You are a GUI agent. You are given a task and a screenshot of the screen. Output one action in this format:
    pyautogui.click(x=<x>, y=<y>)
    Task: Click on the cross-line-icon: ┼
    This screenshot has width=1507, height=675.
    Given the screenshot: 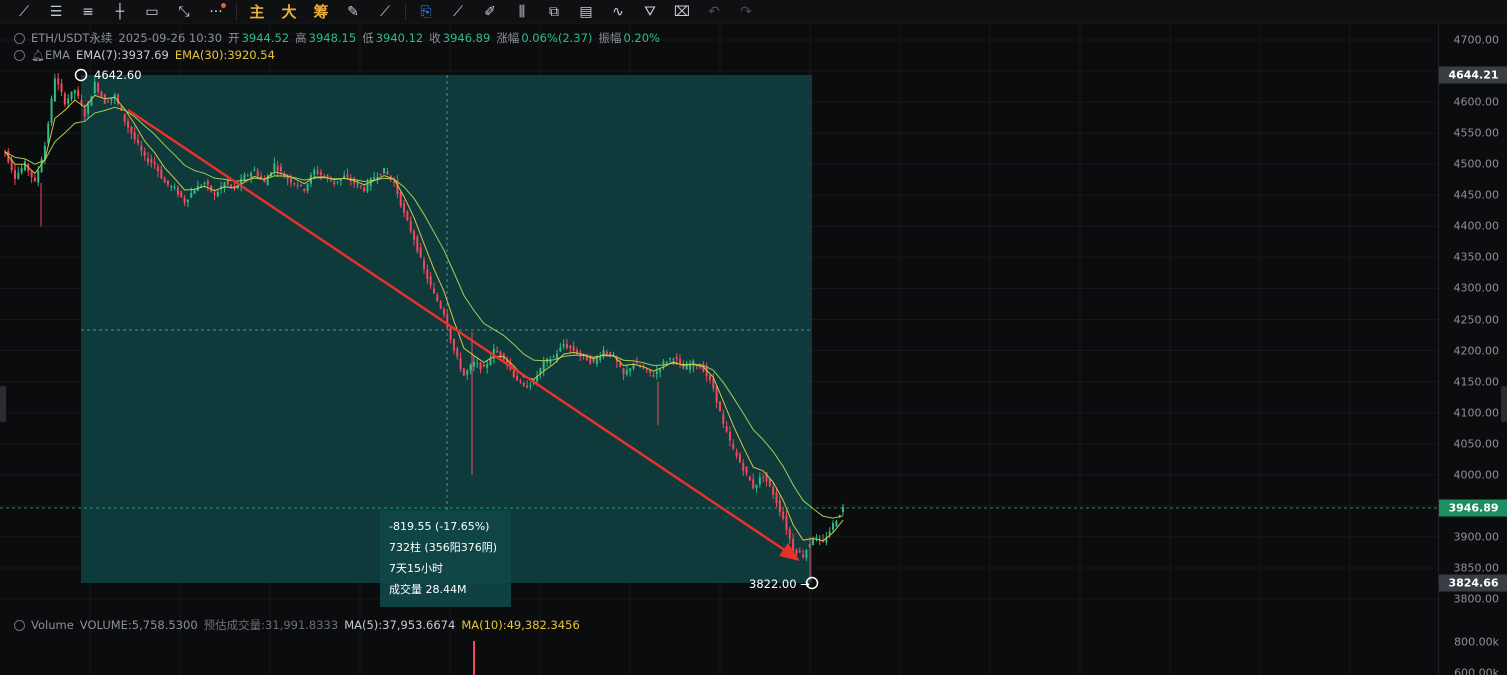 What is the action you would take?
    pyautogui.click(x=120, y=12)
    